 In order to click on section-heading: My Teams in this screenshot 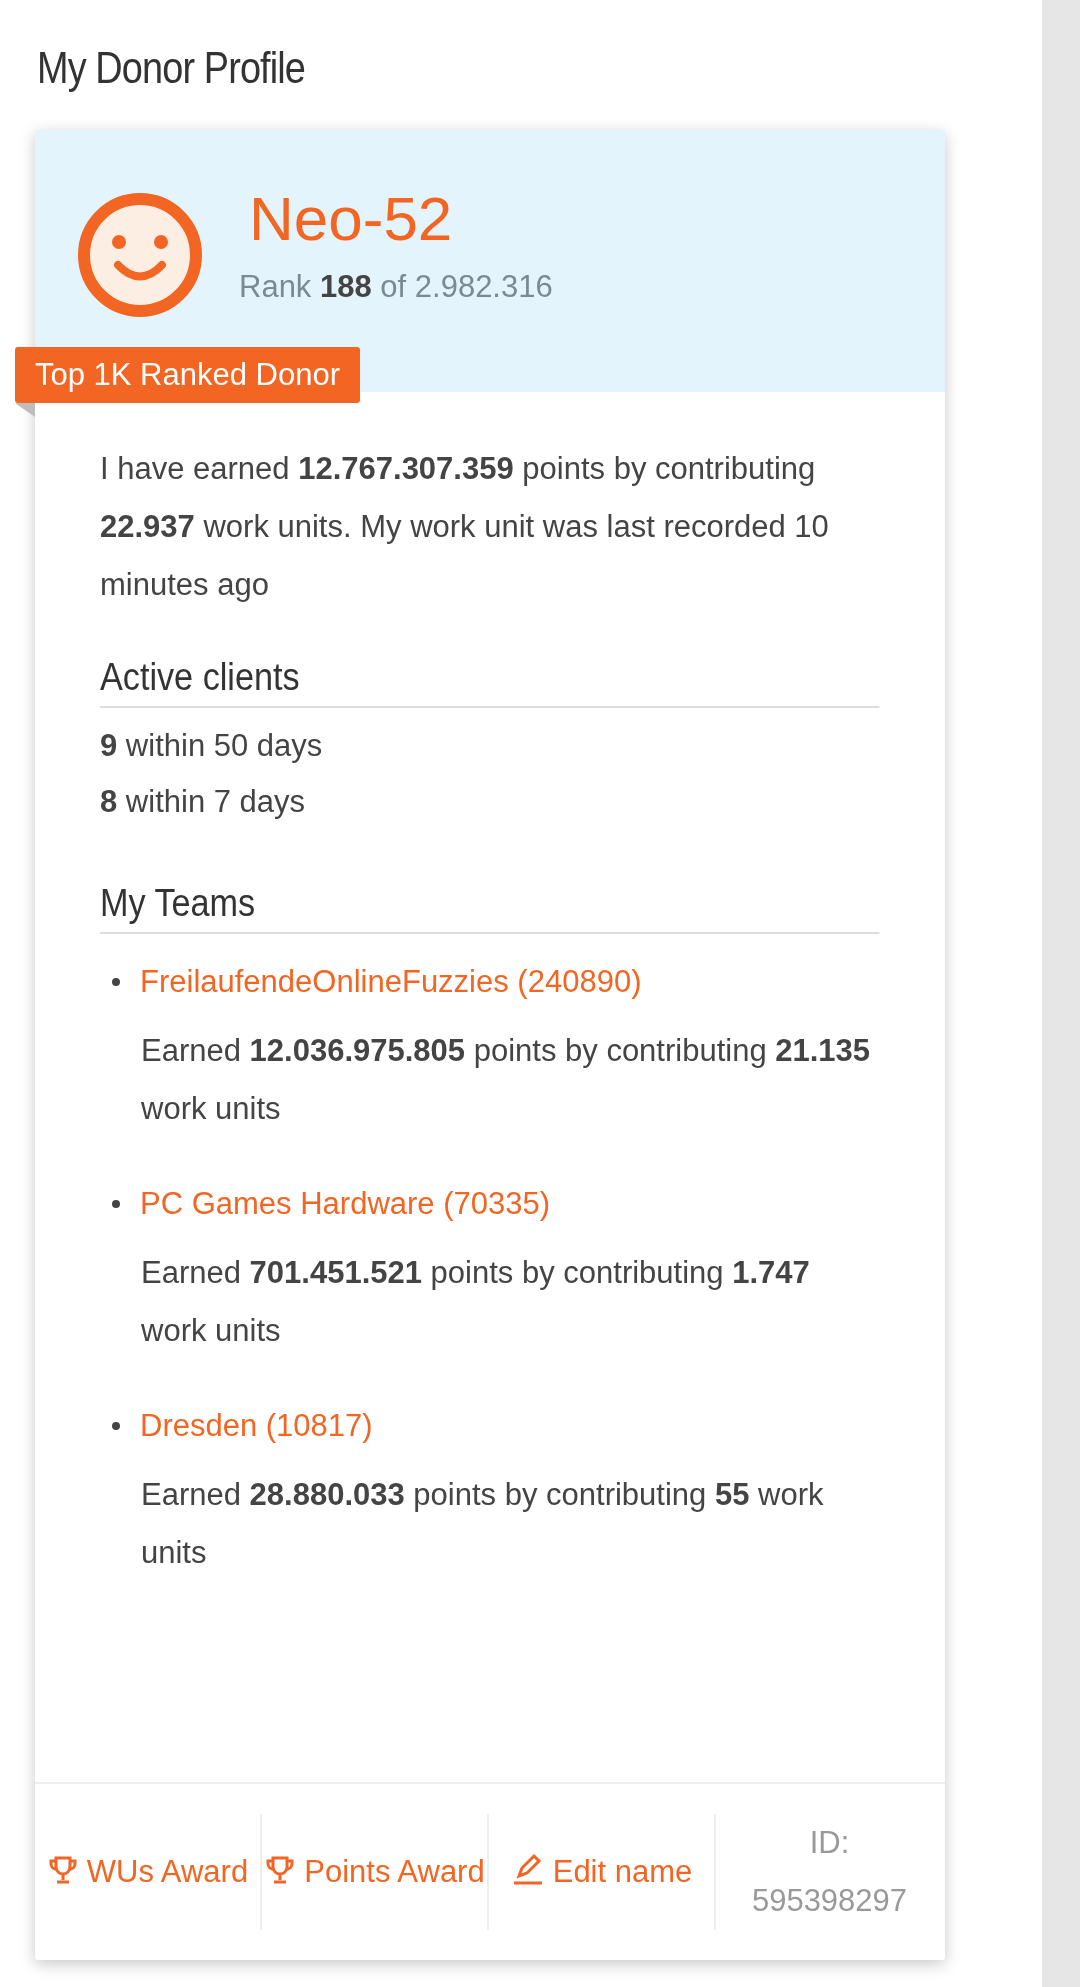, I will do `click(490, 906)`.